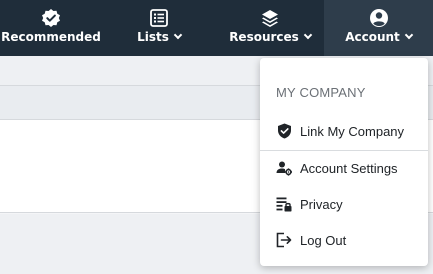  I want to click on shield-check-icon, so click(284, 131).